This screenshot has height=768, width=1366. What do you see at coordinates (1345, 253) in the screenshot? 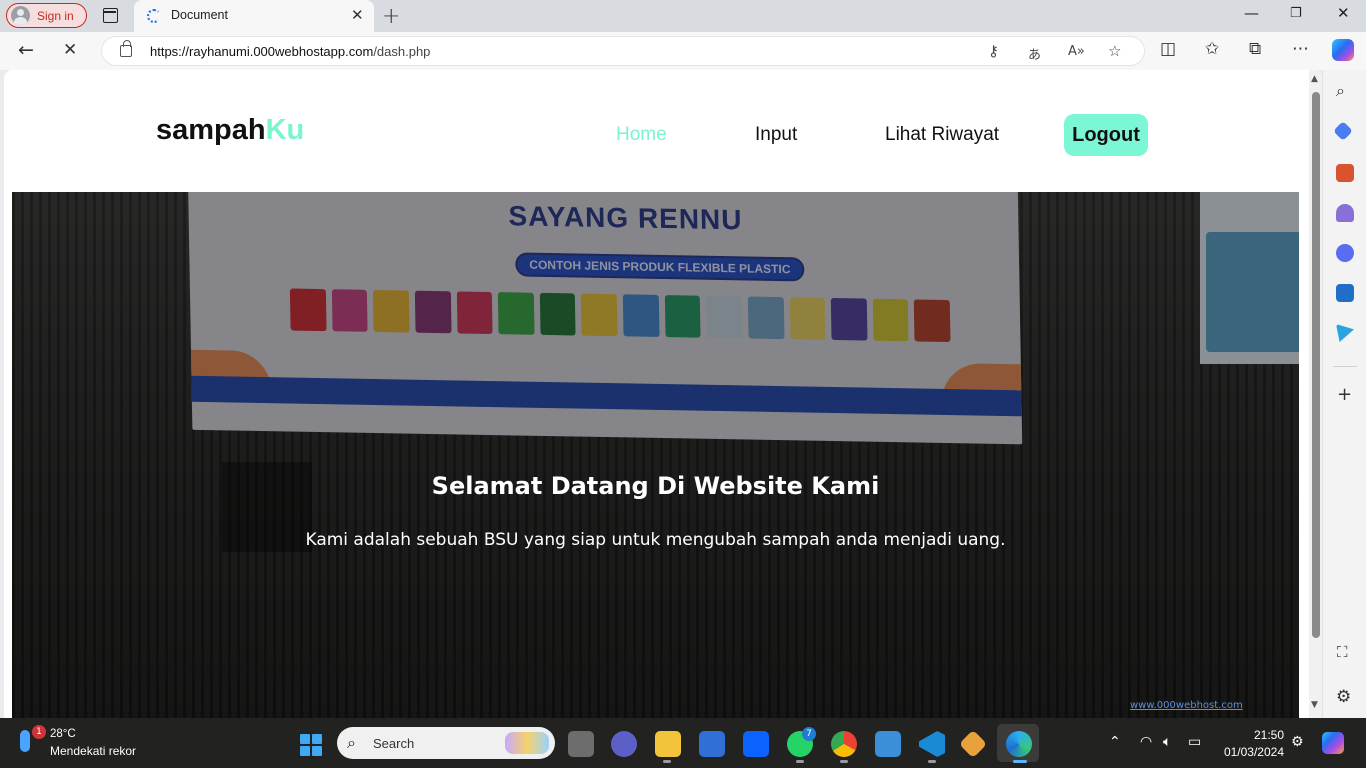
I see `microsoft365-icon` at bounding box center [1345, 253].